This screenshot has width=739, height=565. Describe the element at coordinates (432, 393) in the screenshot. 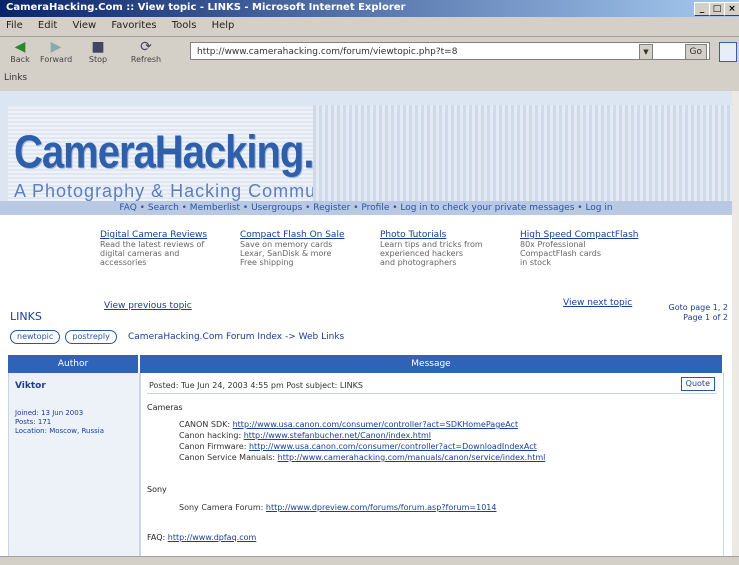

I see `post-divider` at that location.